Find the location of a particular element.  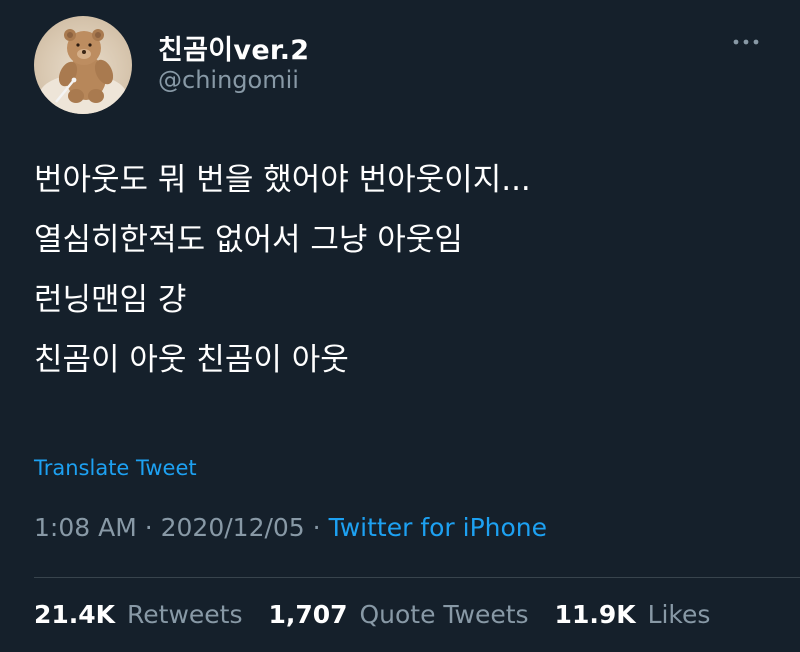

more-dots-icon is located at coordinates (746, 42).